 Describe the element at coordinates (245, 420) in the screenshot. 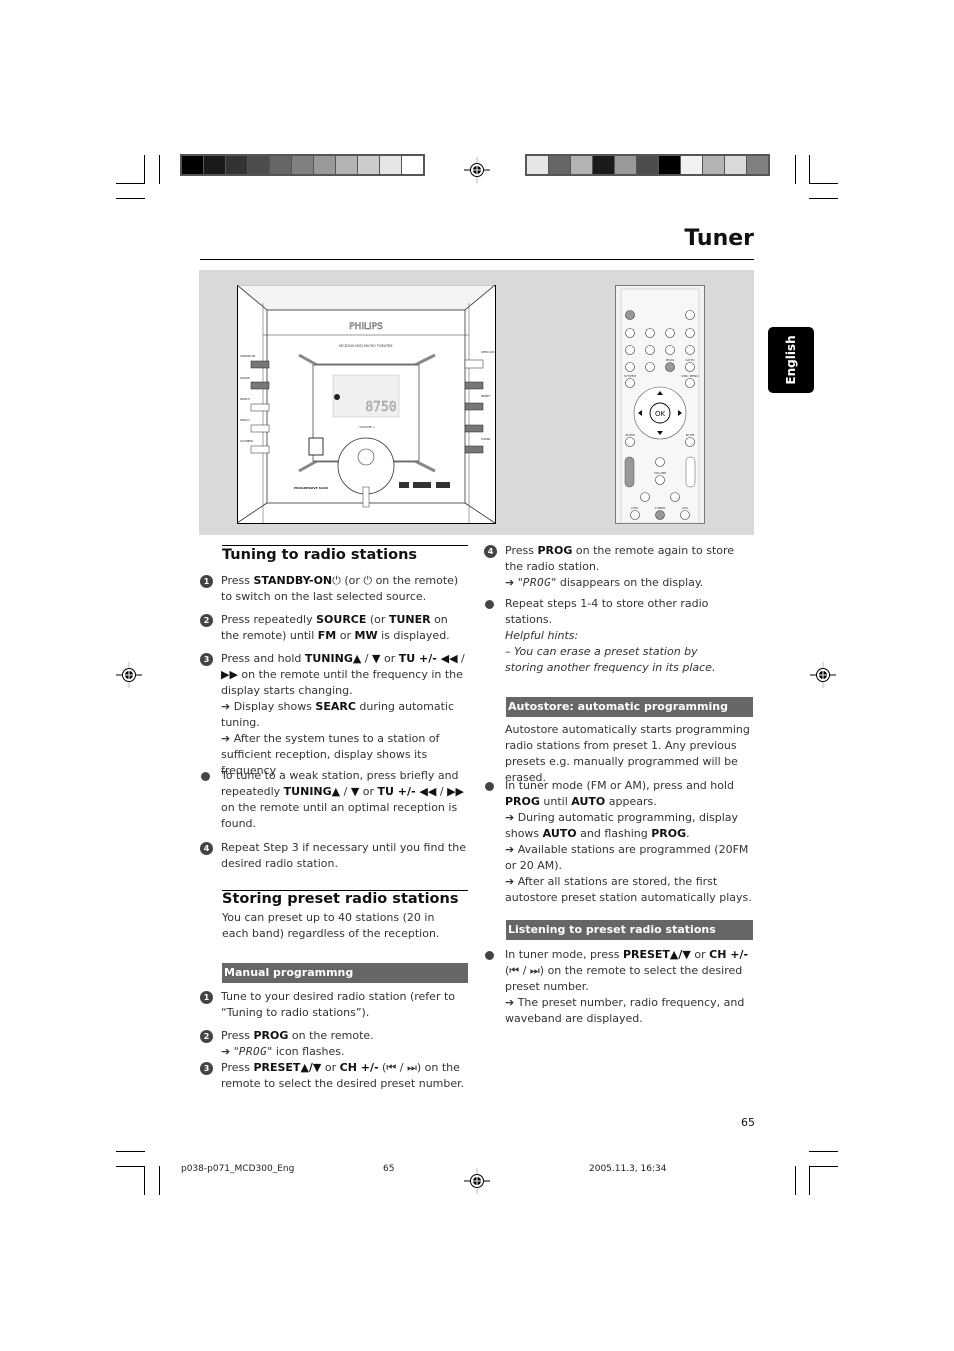

I see `unit-label-display: DISPLAY` at that location.